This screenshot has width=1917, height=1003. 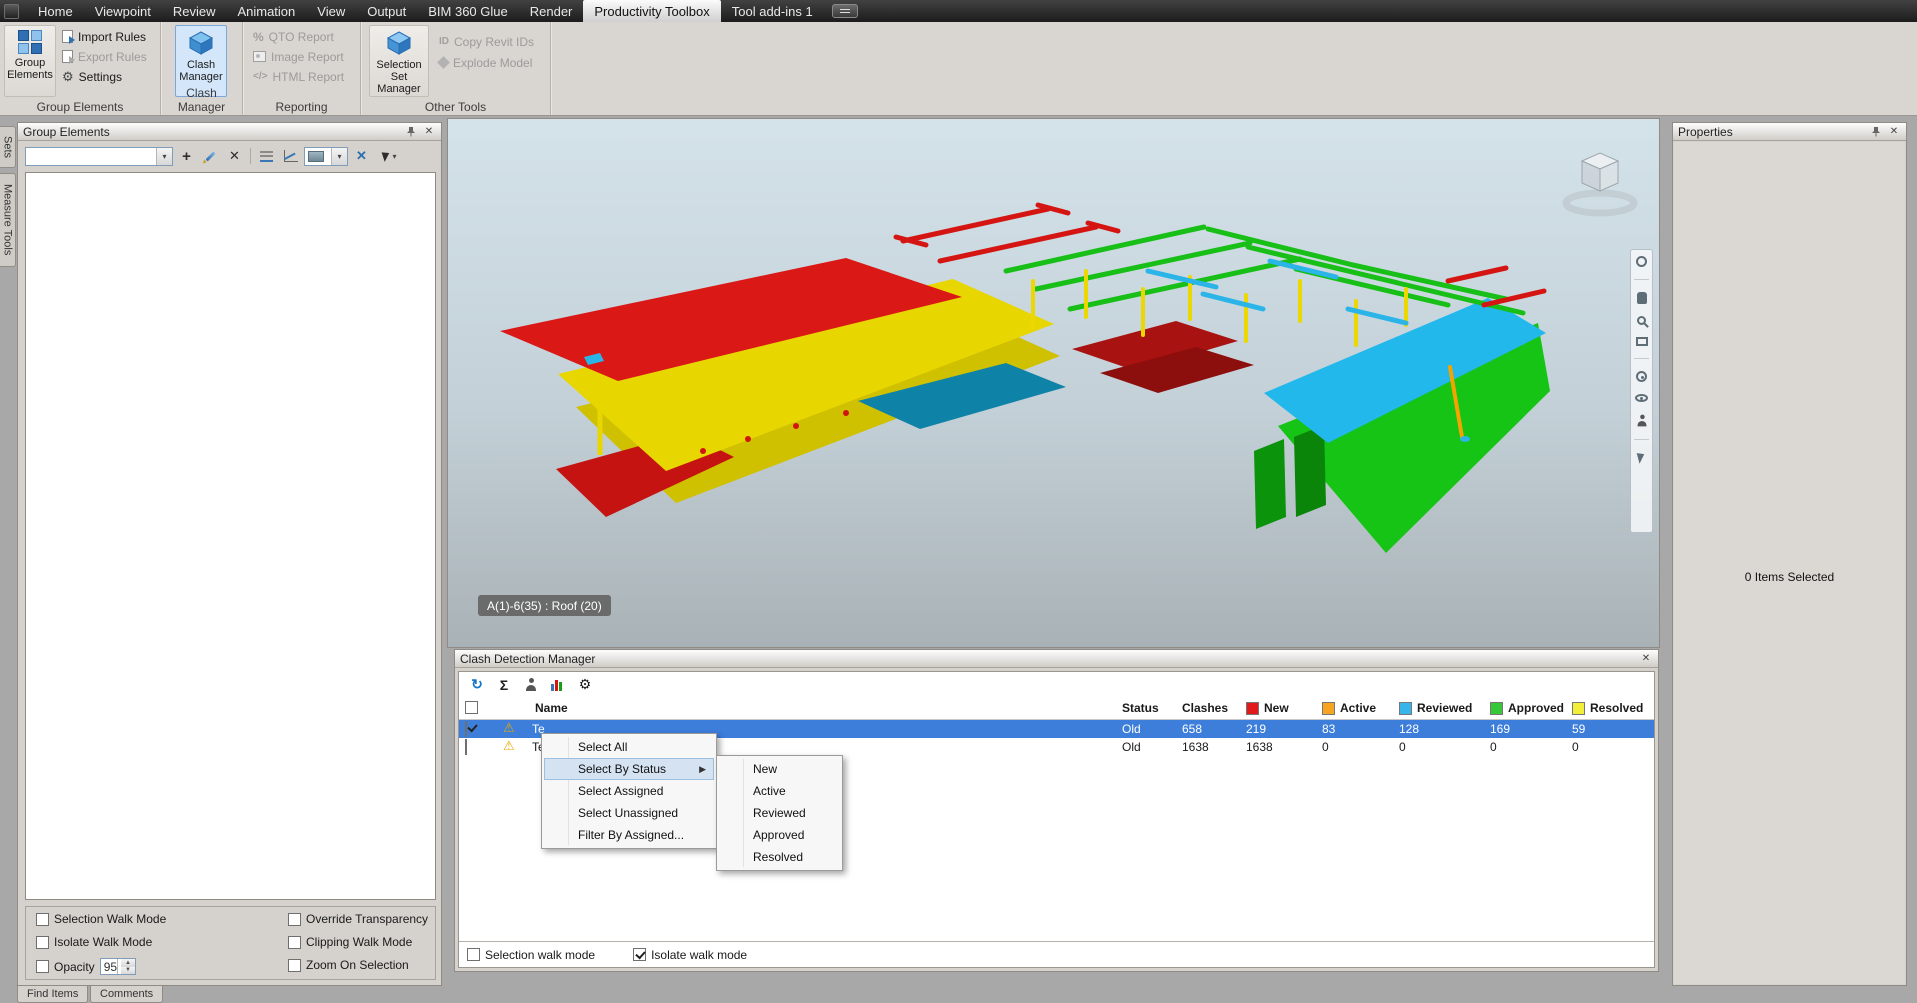 What do you see at coordinates (298, 56) in the screenshot?
I see `image-report-button: Image Report` at bounding box center [298, 56].